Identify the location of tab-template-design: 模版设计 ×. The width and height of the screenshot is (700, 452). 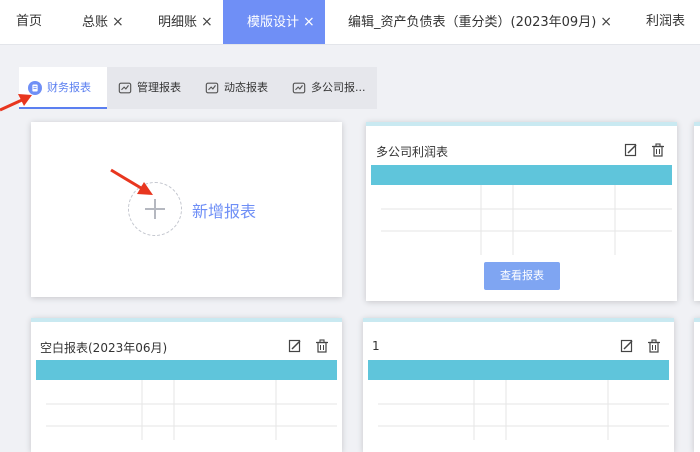
(274, 22).